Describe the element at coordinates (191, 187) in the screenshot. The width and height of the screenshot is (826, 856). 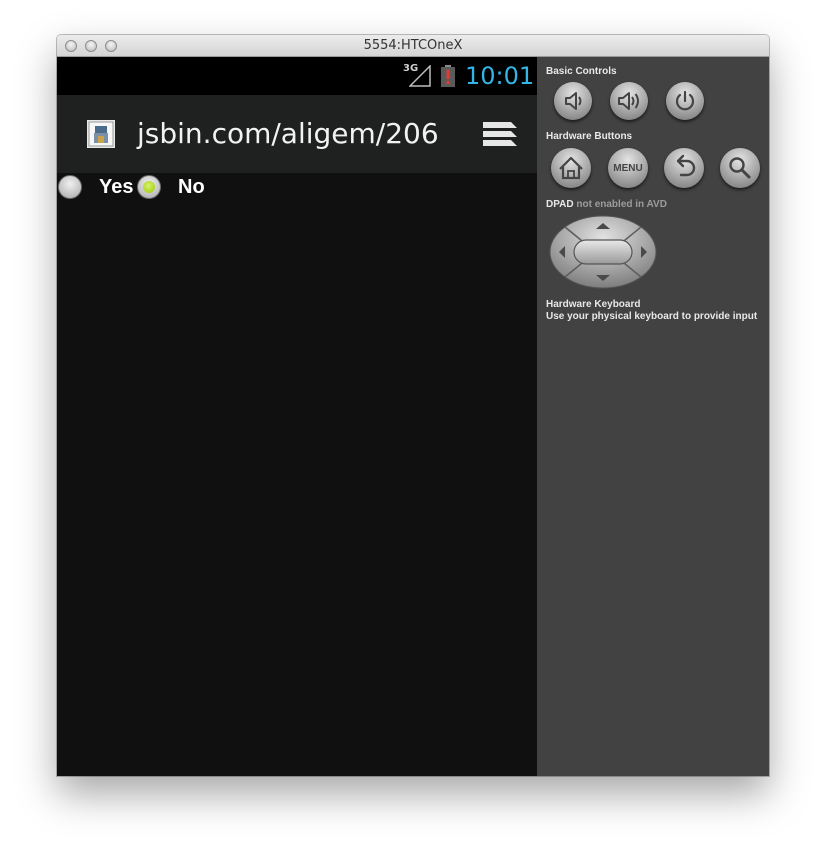
I see `radio-no-label: No` at that location.